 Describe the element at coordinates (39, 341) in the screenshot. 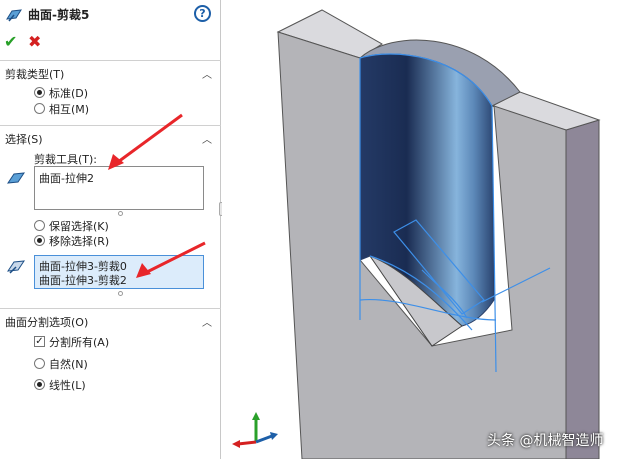

I see `checkbox-split-all: ✓` at that location.